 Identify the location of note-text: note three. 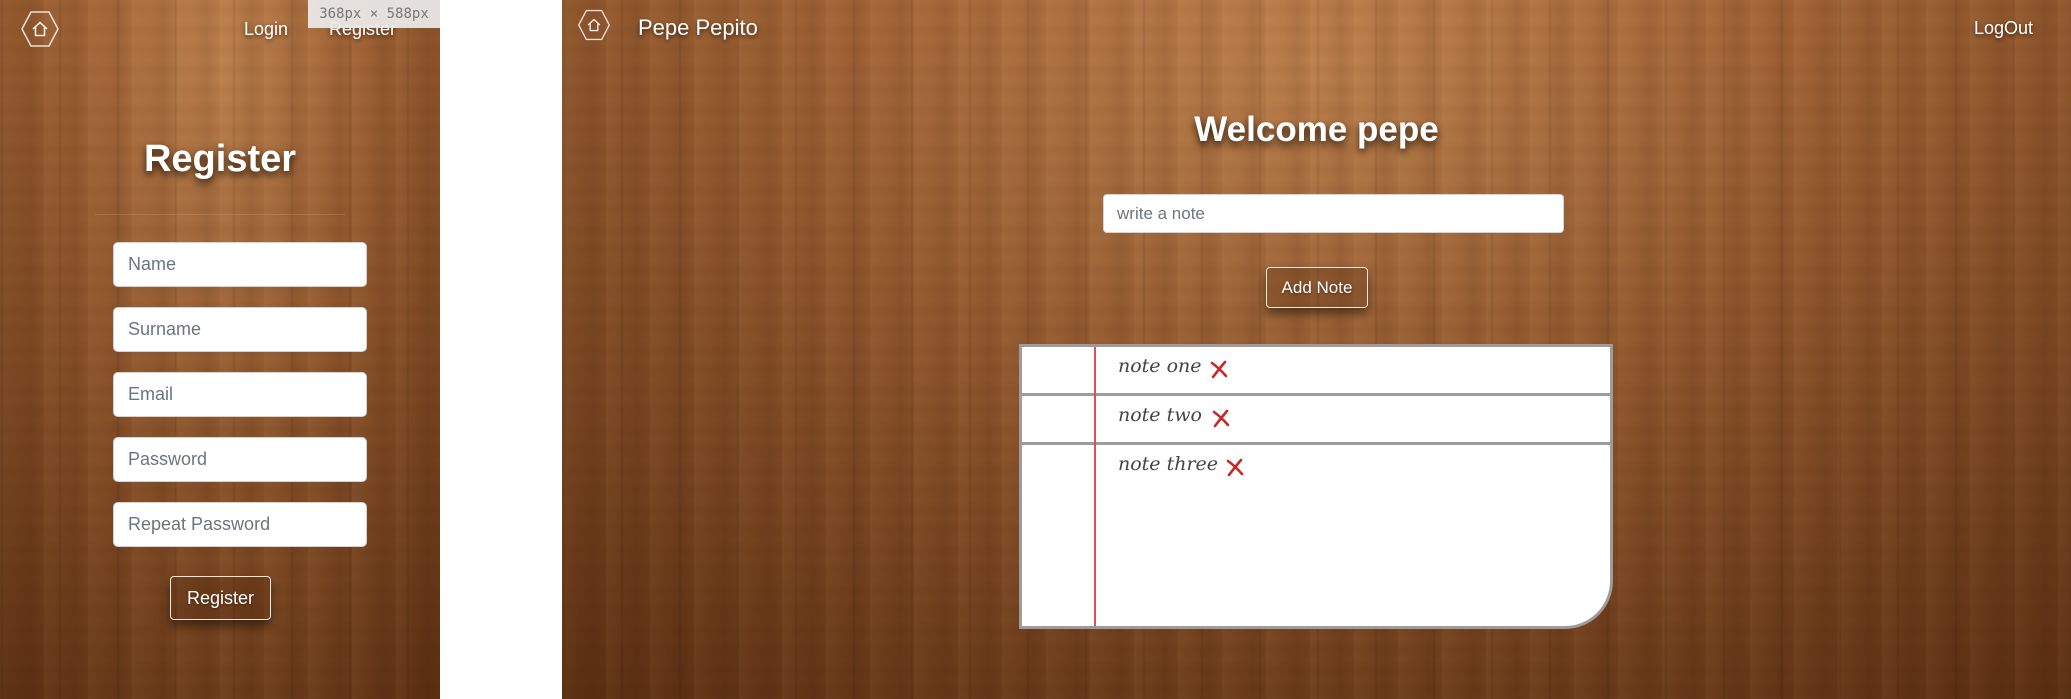
(1168, 464).